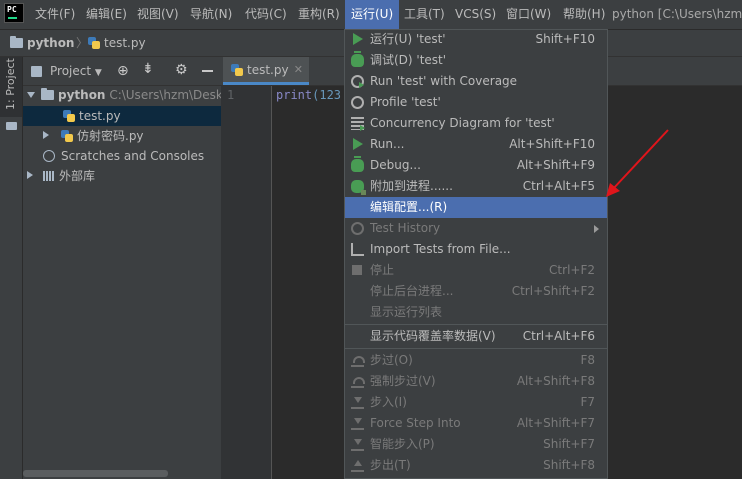  Describe the element at coordinates (569, 465) in the screenshot. I see `menu-item-shortcut: Shift+F8` at that location.